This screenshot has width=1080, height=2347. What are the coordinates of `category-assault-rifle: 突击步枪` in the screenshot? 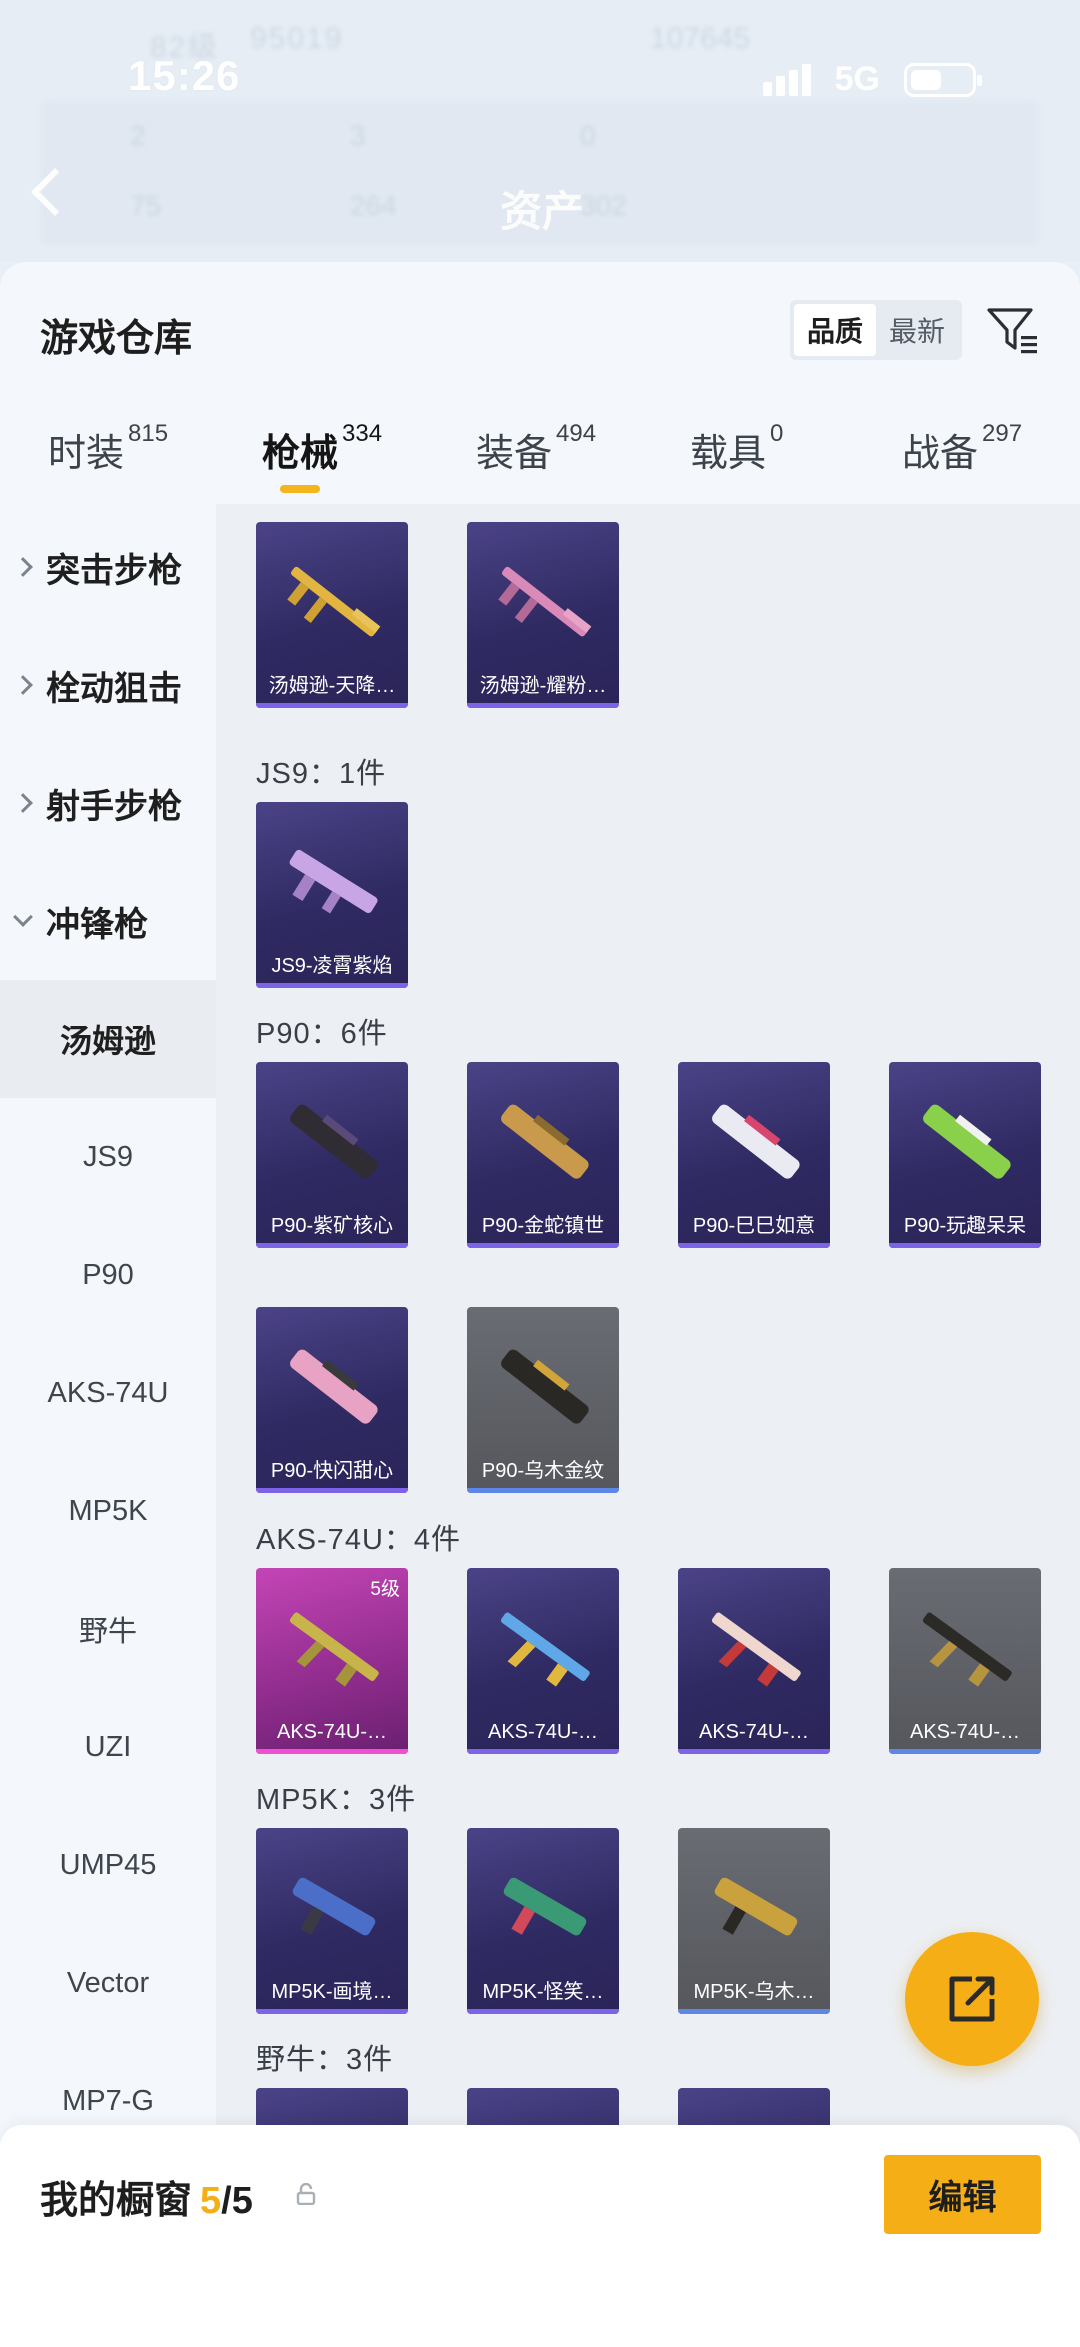 It's located at (108, 567).